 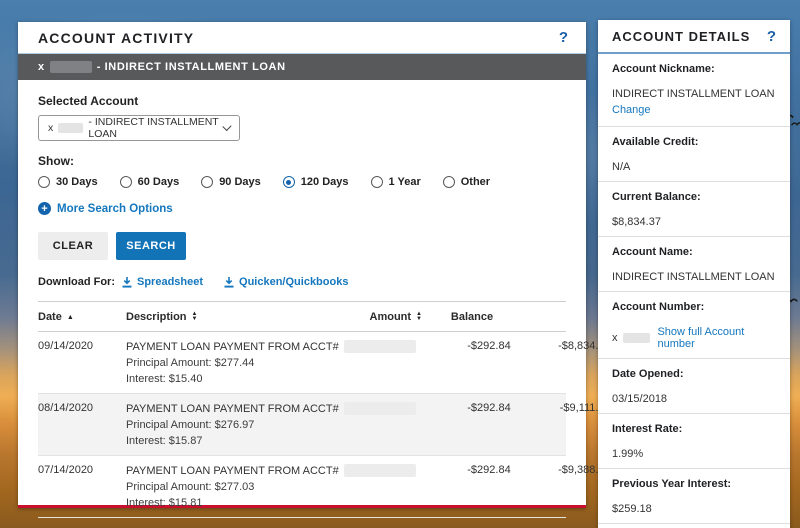 What do you see at coordinates (694, 154) in the screenshot?
I see `detail-available-credit: Available Credit: N/A` at bounding box center [694, 154].